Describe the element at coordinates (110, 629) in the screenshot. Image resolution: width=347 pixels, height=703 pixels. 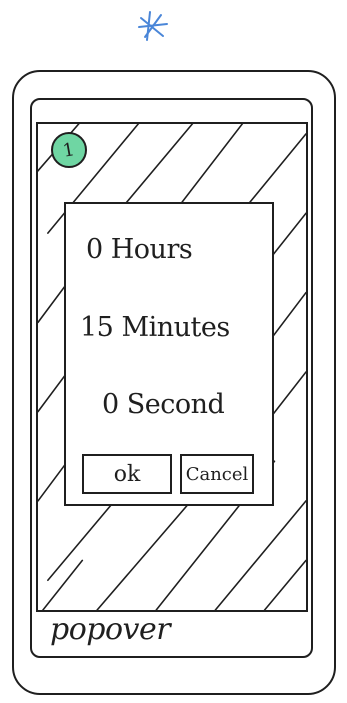
I see `caption-label: popover` at that location.